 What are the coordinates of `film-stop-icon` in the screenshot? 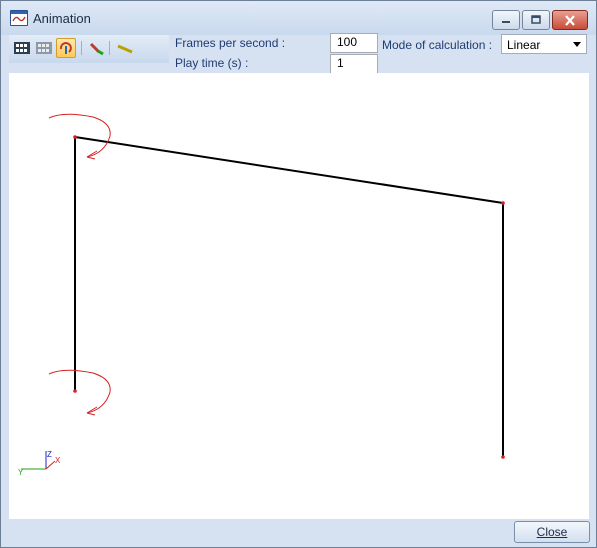 It's located at (44, 48).